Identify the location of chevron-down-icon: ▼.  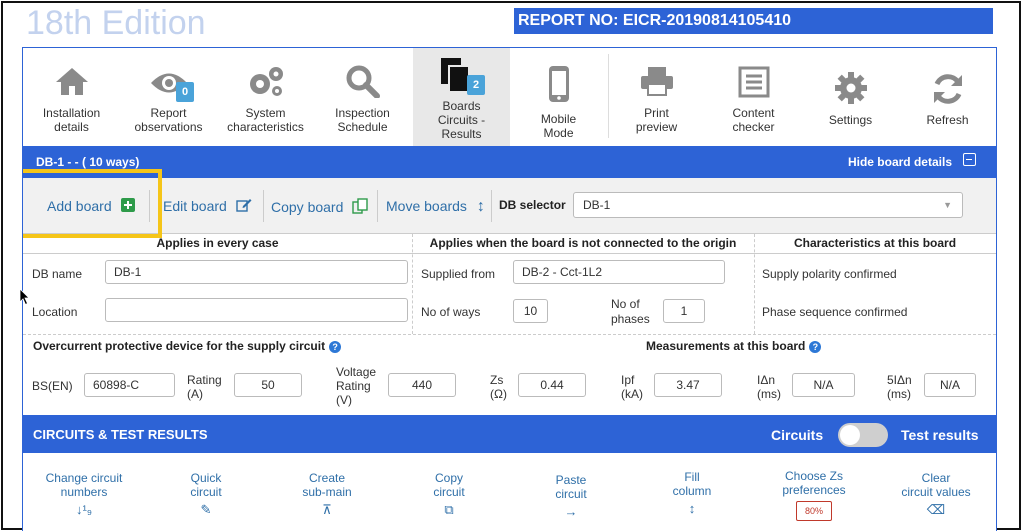
(947, 205).